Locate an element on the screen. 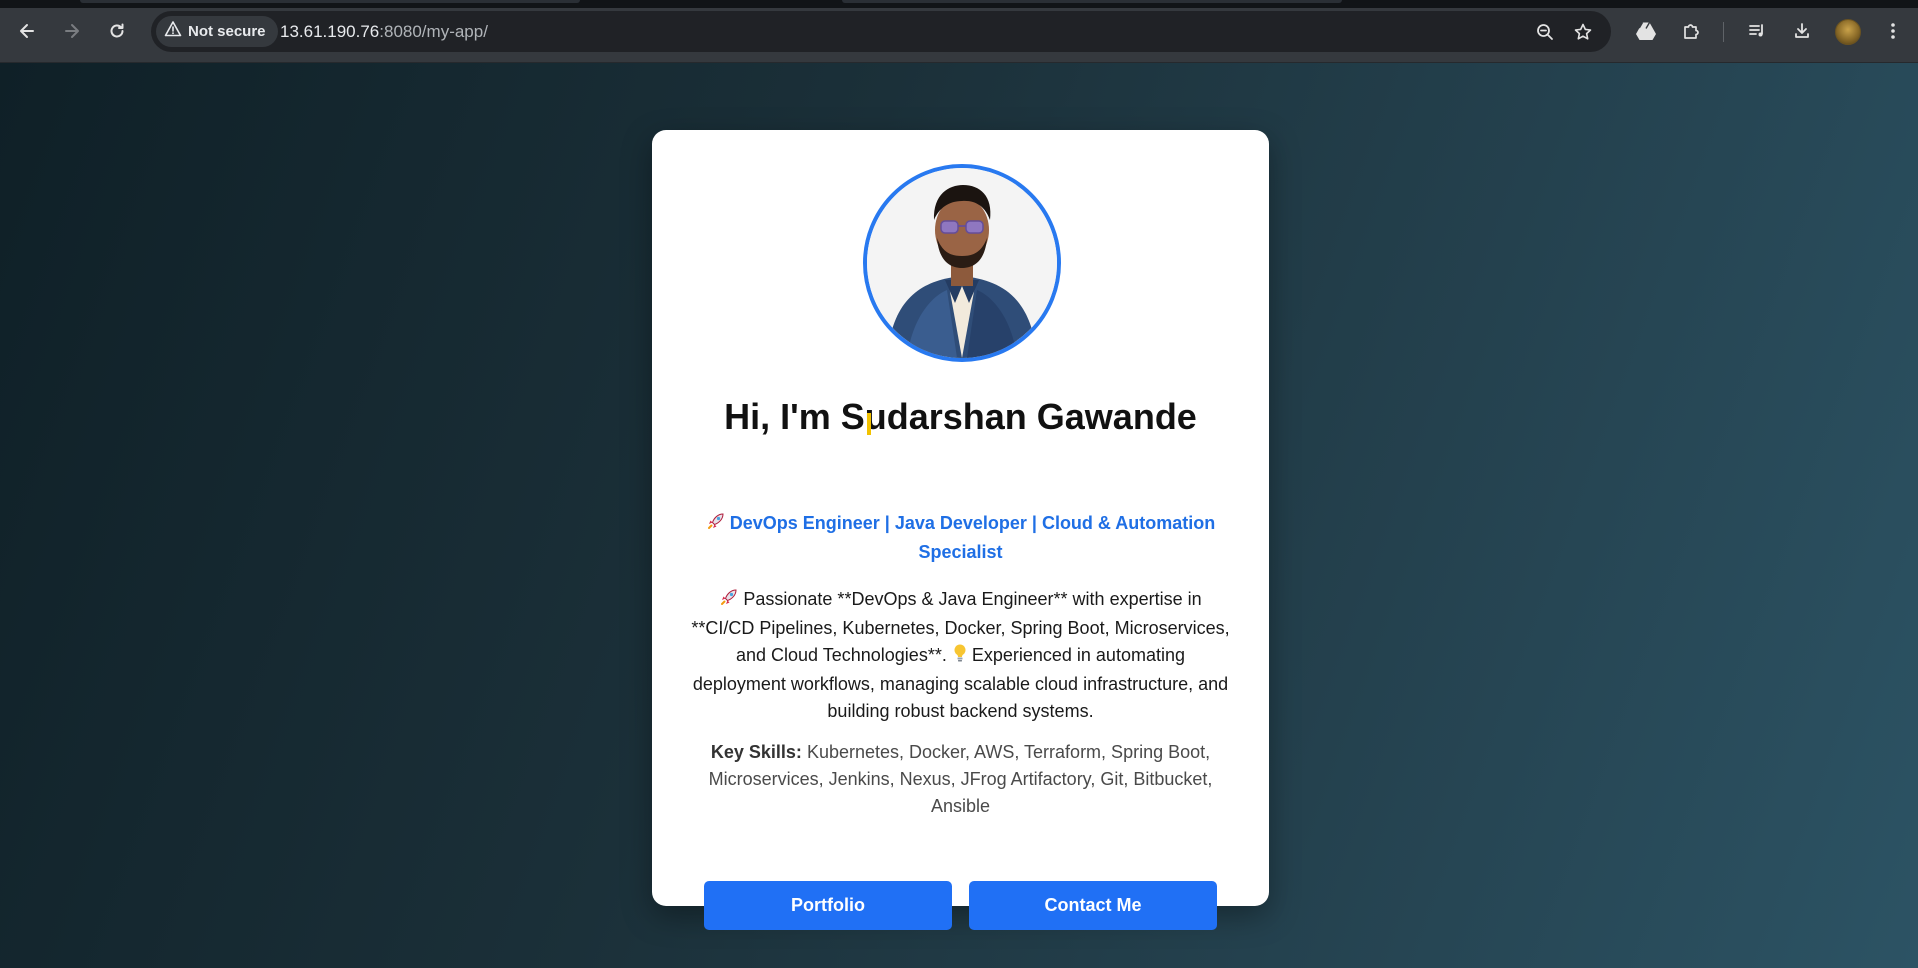  profile-photo is located at coordinates (962, 263).